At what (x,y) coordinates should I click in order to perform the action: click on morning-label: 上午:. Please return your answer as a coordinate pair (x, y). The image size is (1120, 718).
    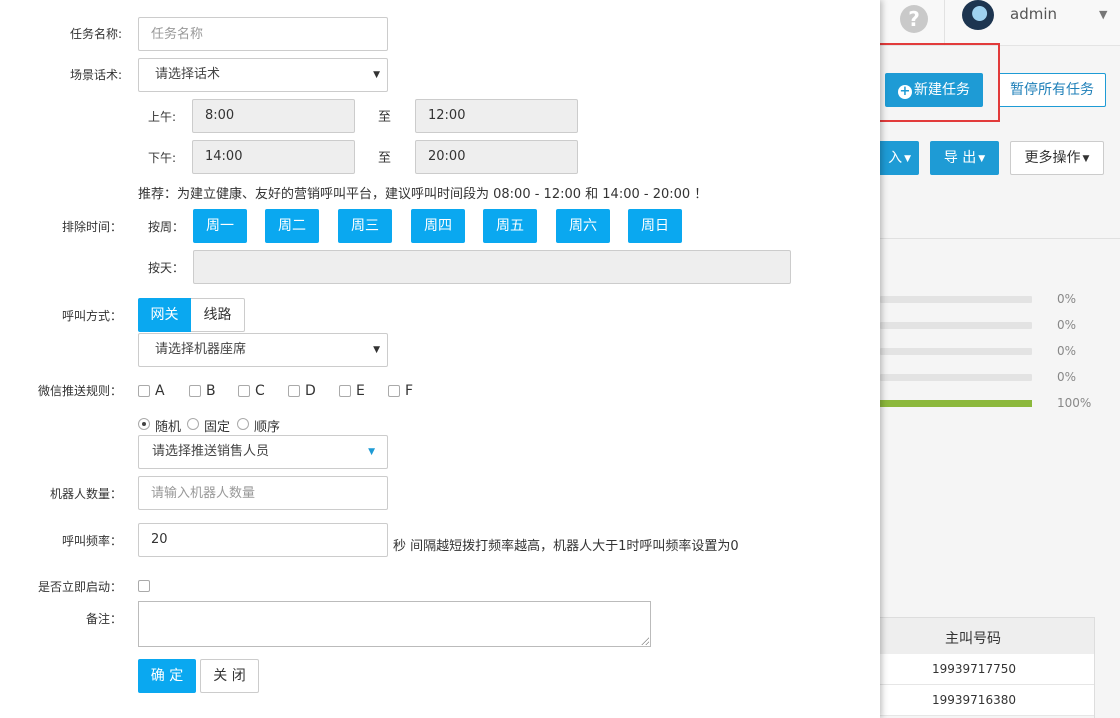
    Looking at the image, I should click on (162, 117).